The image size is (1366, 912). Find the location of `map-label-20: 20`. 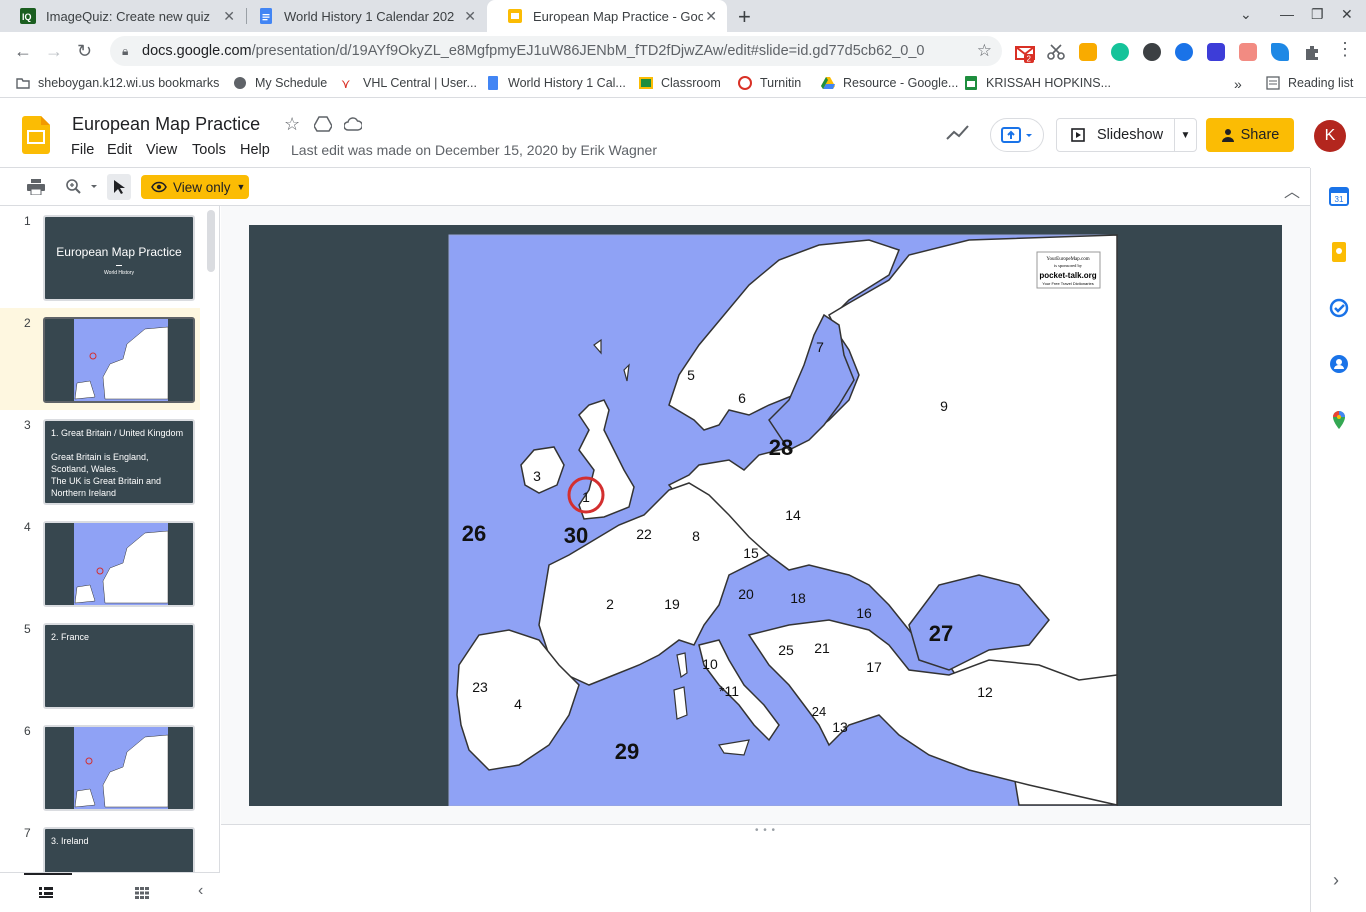

map-label-20: 20 is located at coordinates (746, 594).